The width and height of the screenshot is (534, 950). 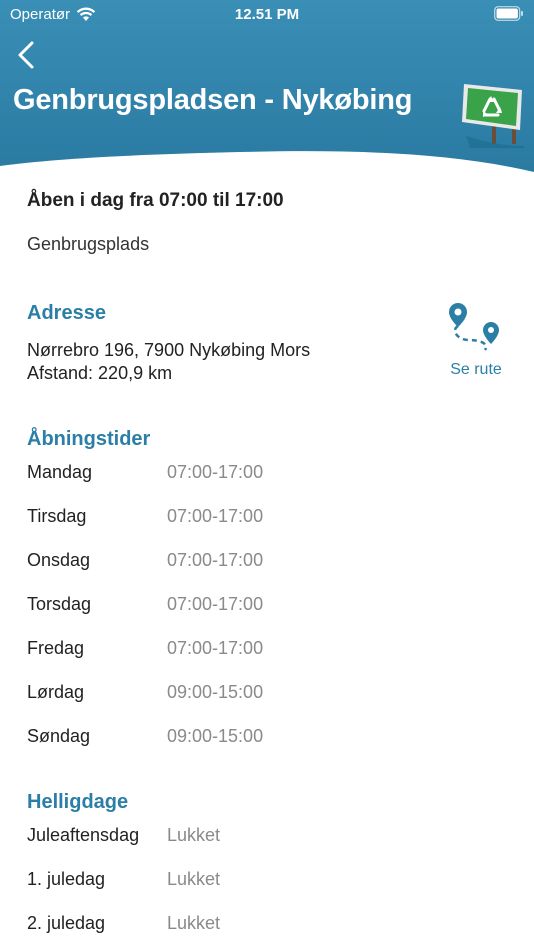 What do you see at coordinates (493, 114) in the screenshot?
I see `recycle-sign-icon` at bounding box center [493, 114].